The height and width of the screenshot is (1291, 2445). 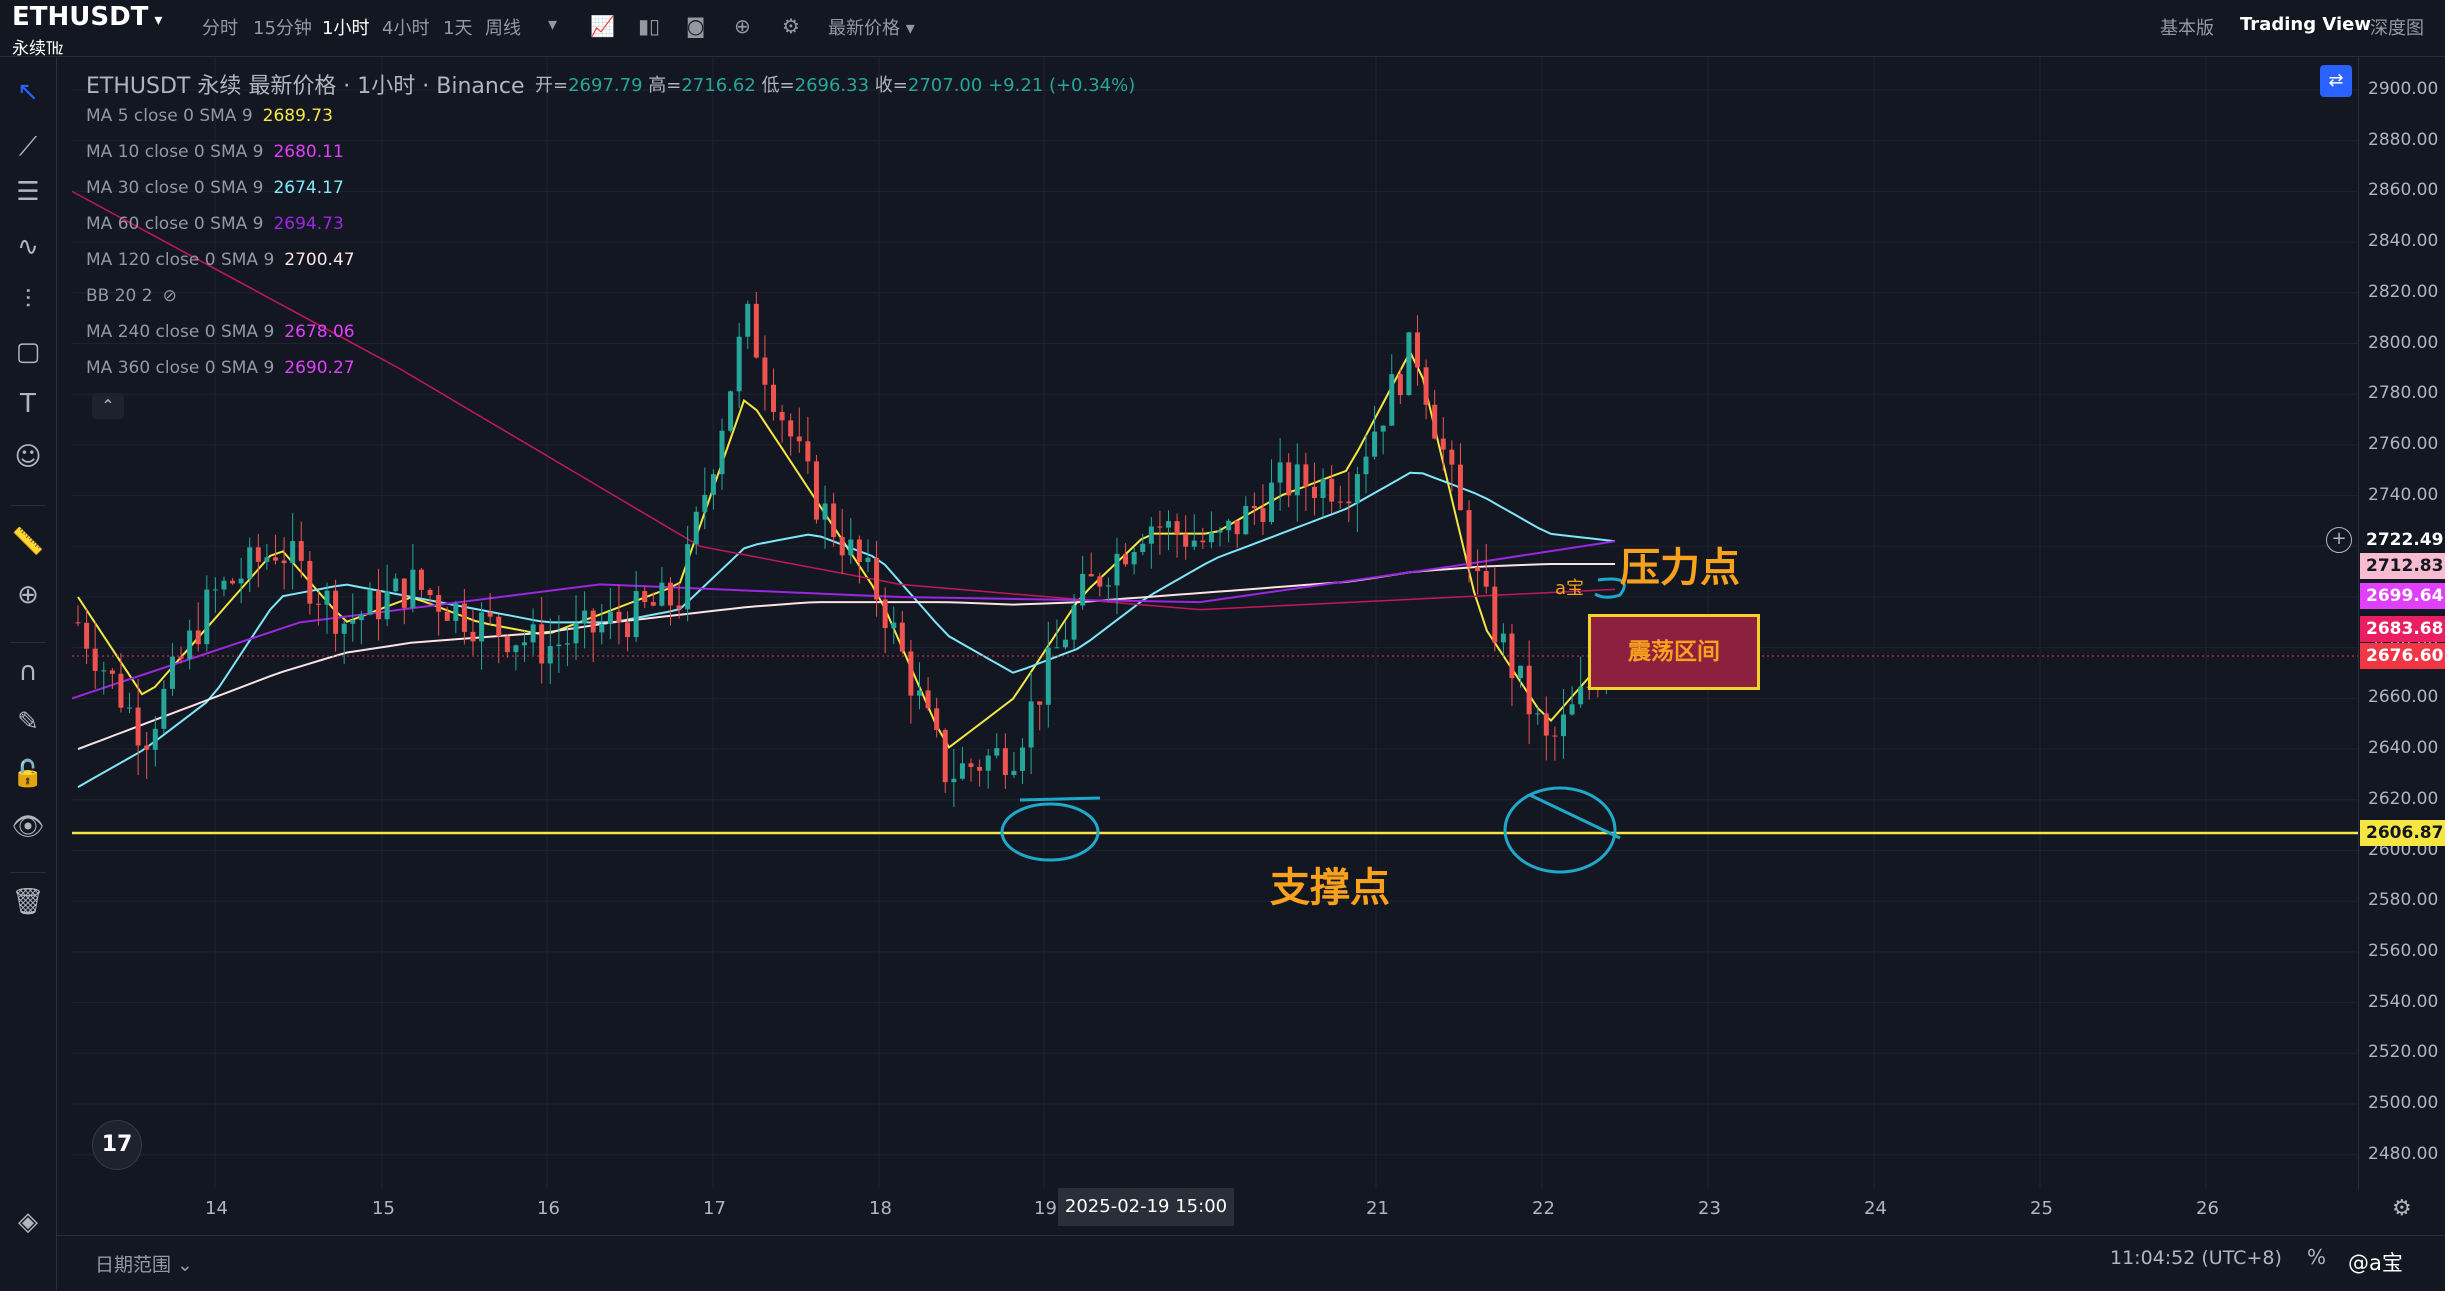 I want to click on indicator-row: MA 10 close 0 SMA 9 2680.11, so click(x=215, y=152).